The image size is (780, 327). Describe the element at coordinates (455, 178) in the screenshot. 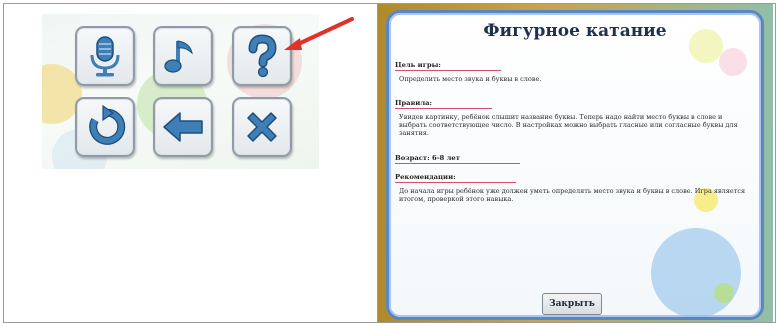

I see `section-heading: Рекомендации:` at that location.